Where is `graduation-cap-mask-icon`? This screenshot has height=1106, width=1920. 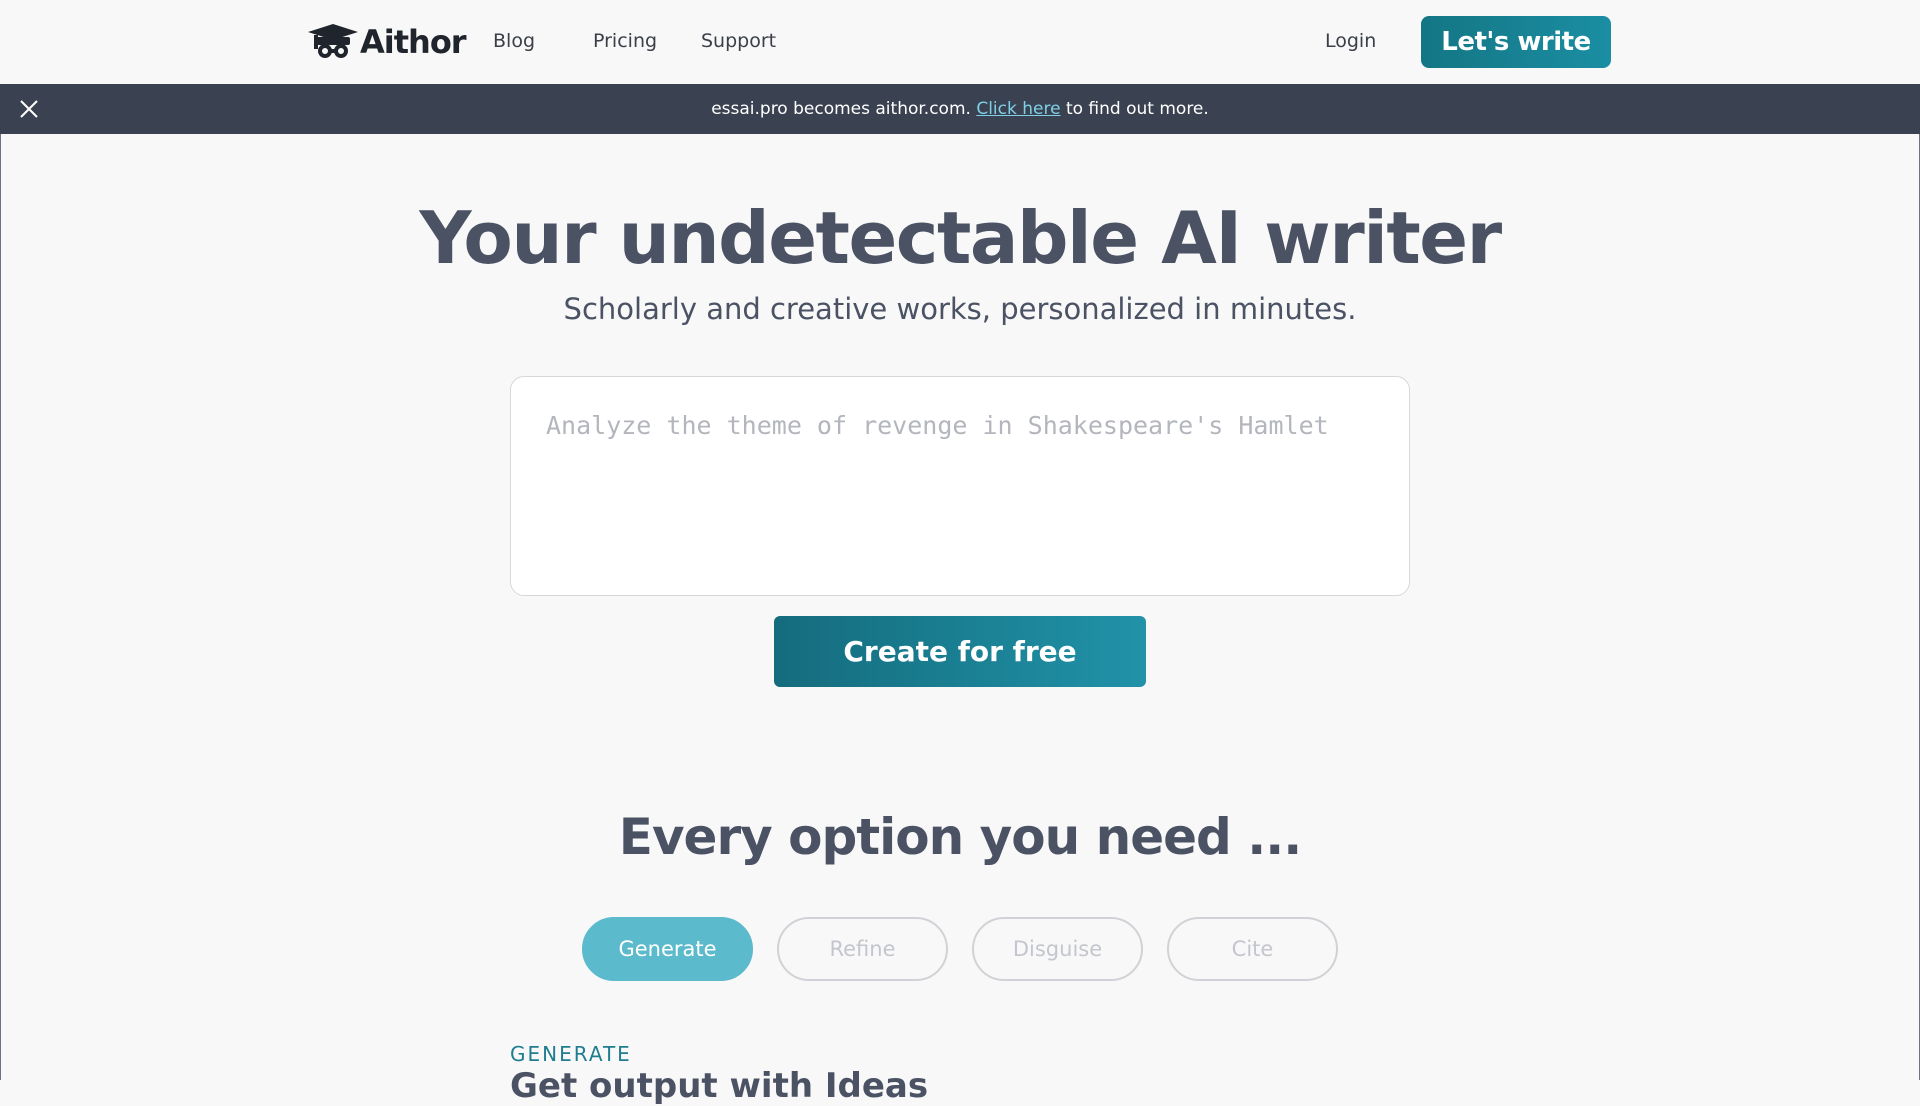
graduation-cap-mask-icon is located at coordinates (333, 41).